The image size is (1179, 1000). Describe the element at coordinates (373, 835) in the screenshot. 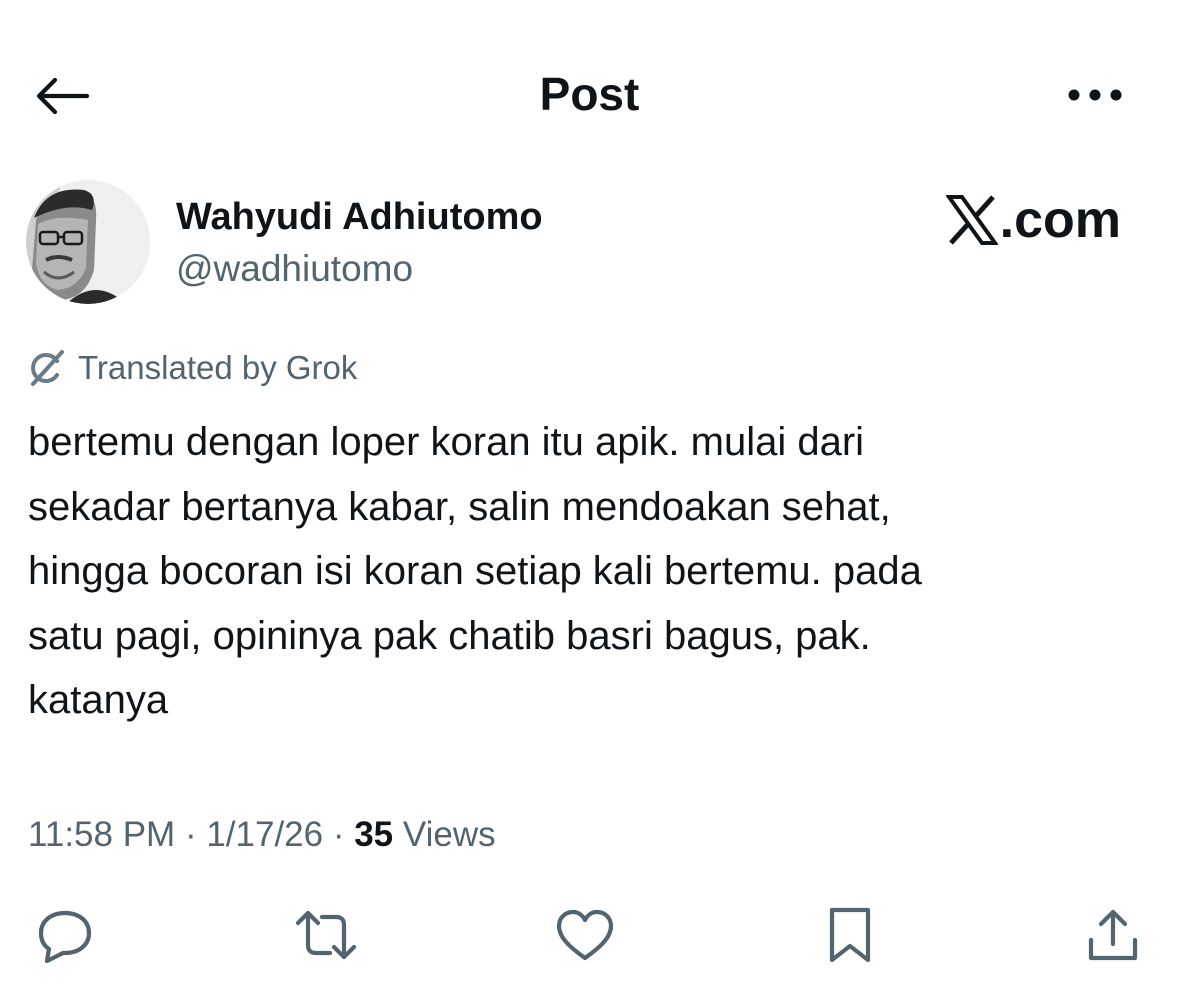

I see `views-count: 35` at that location.